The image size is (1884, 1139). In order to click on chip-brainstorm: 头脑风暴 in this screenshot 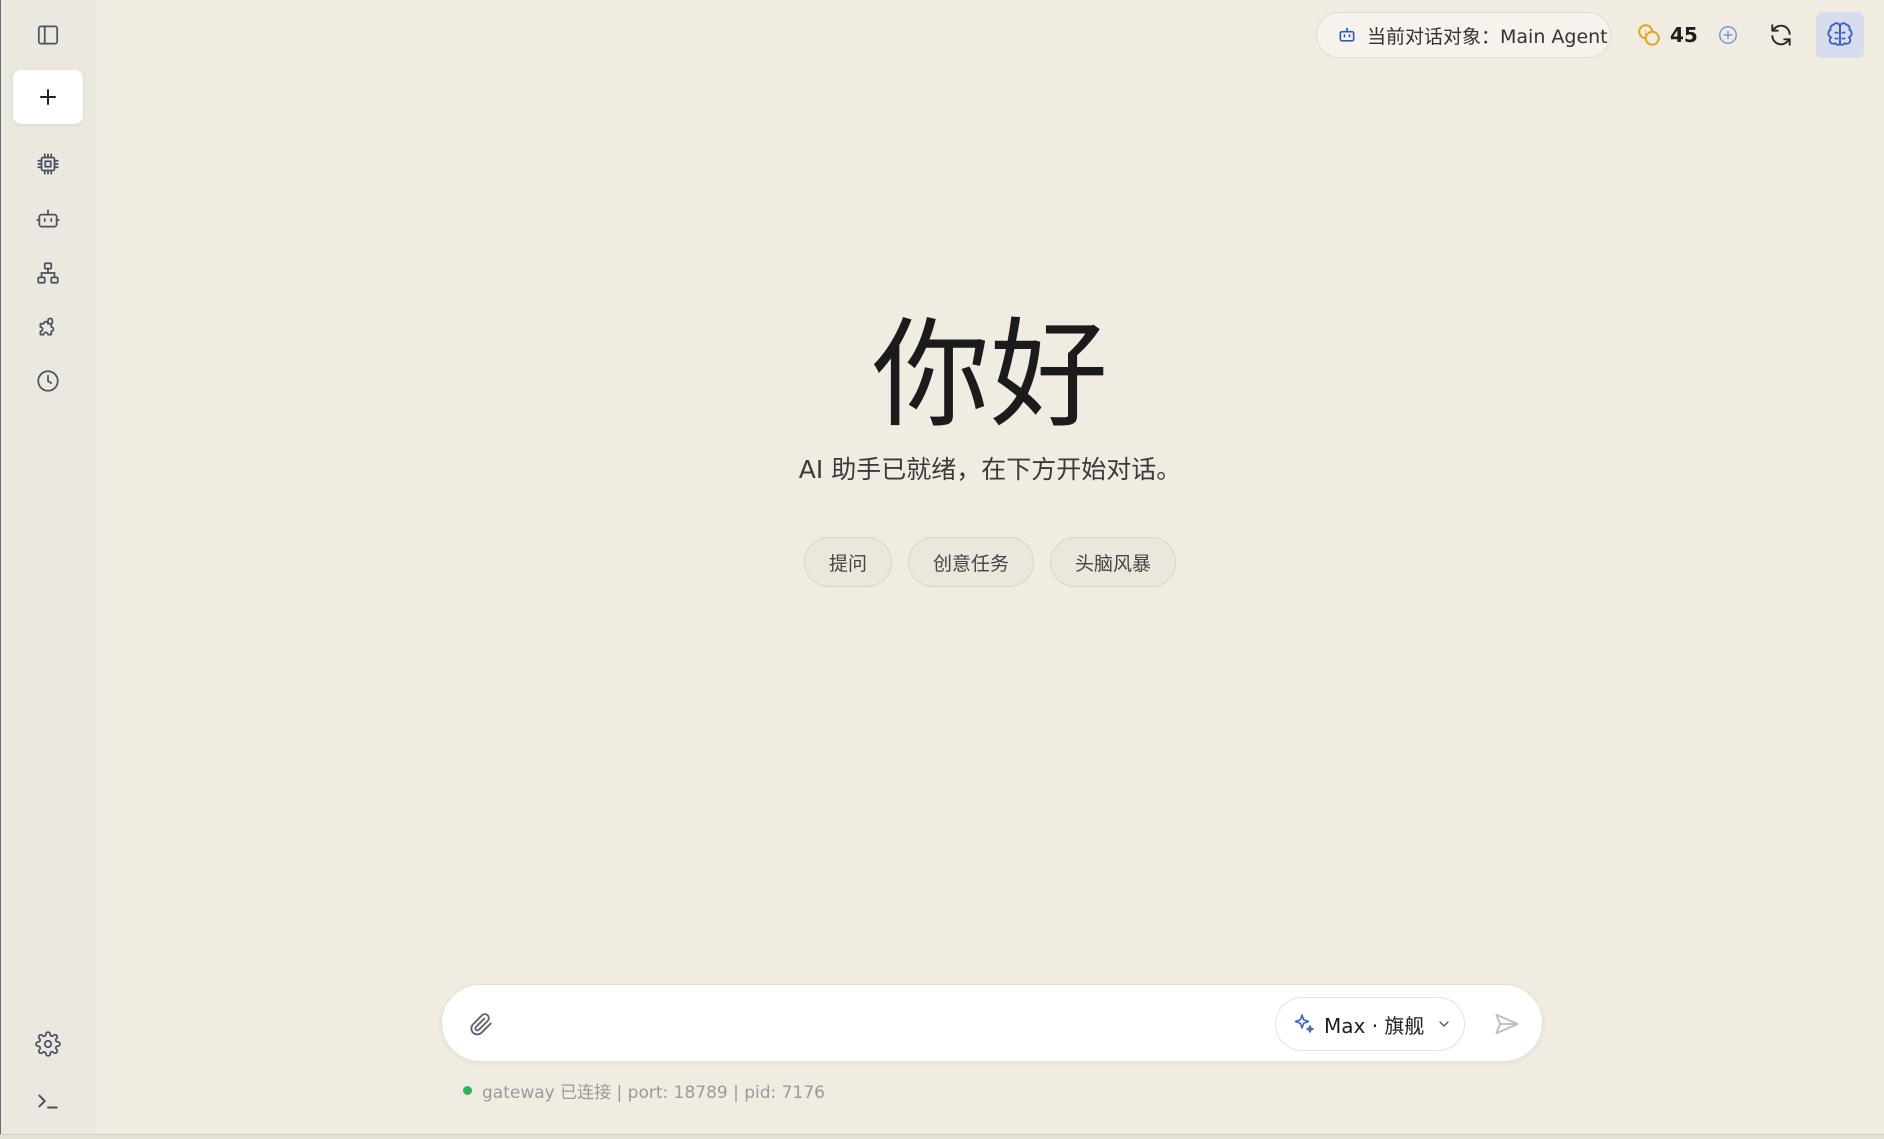, I will do `click(1113, 562)`.